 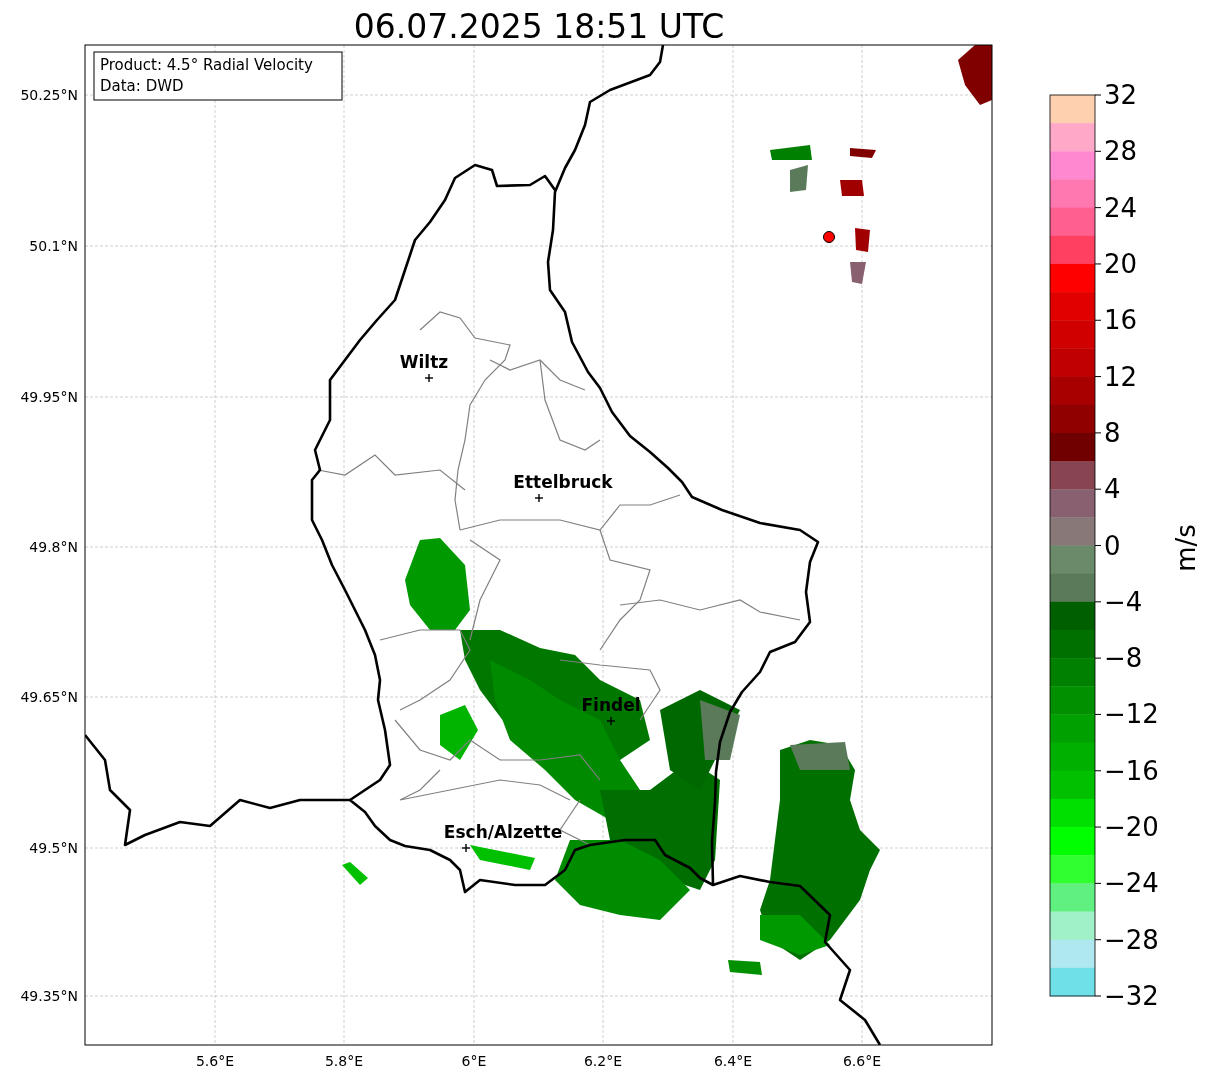 What do you see at coordinates (1131, 883) in the screenshot?
I see `colorbar-tick-label: −24` at bounding box center [1131, 883].